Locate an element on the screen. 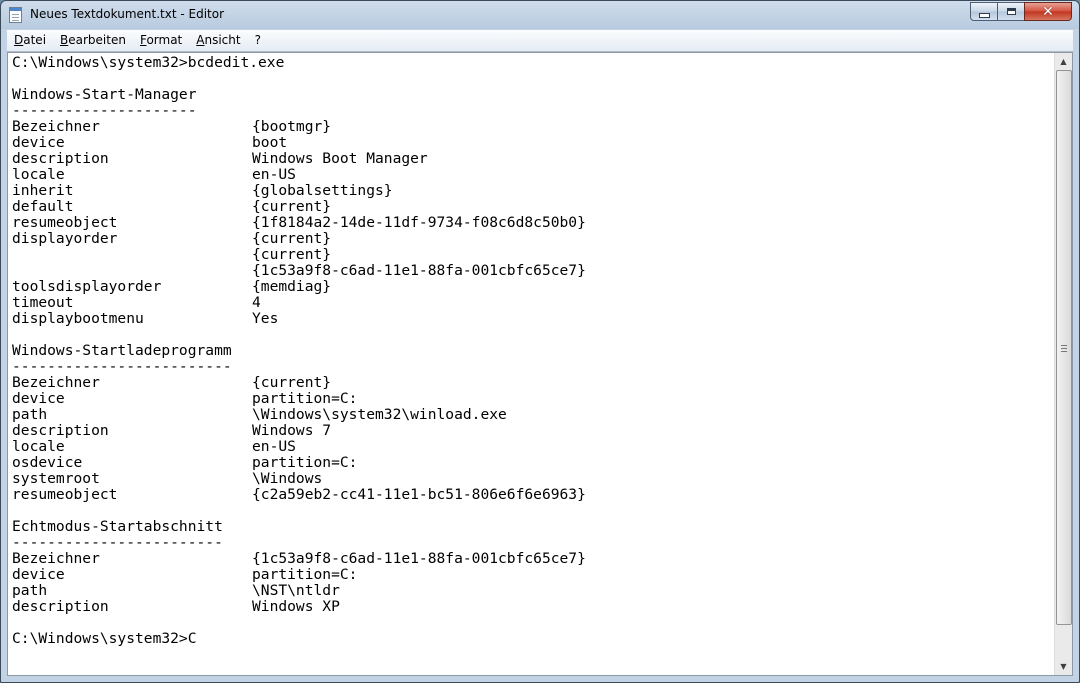 This screenshot has height=683, width=1080. maximize-button is located at coordinates (1011, 11).